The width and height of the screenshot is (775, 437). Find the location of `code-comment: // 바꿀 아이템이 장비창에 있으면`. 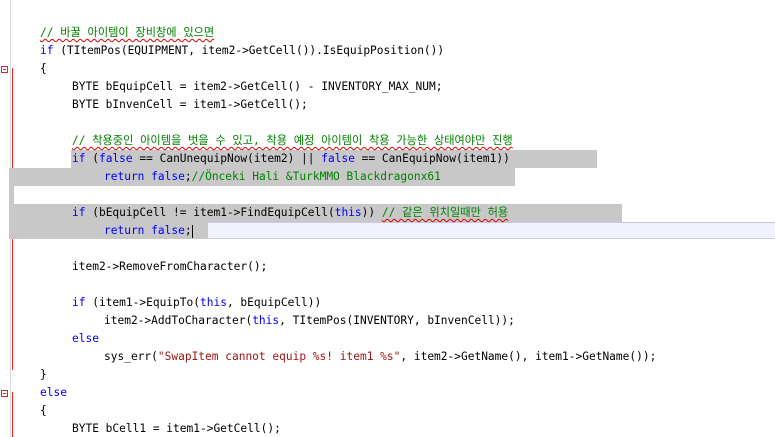

code-comment: // 바꿀 아이템이 장비창에 있으면 is located at coordinates (127, 32).